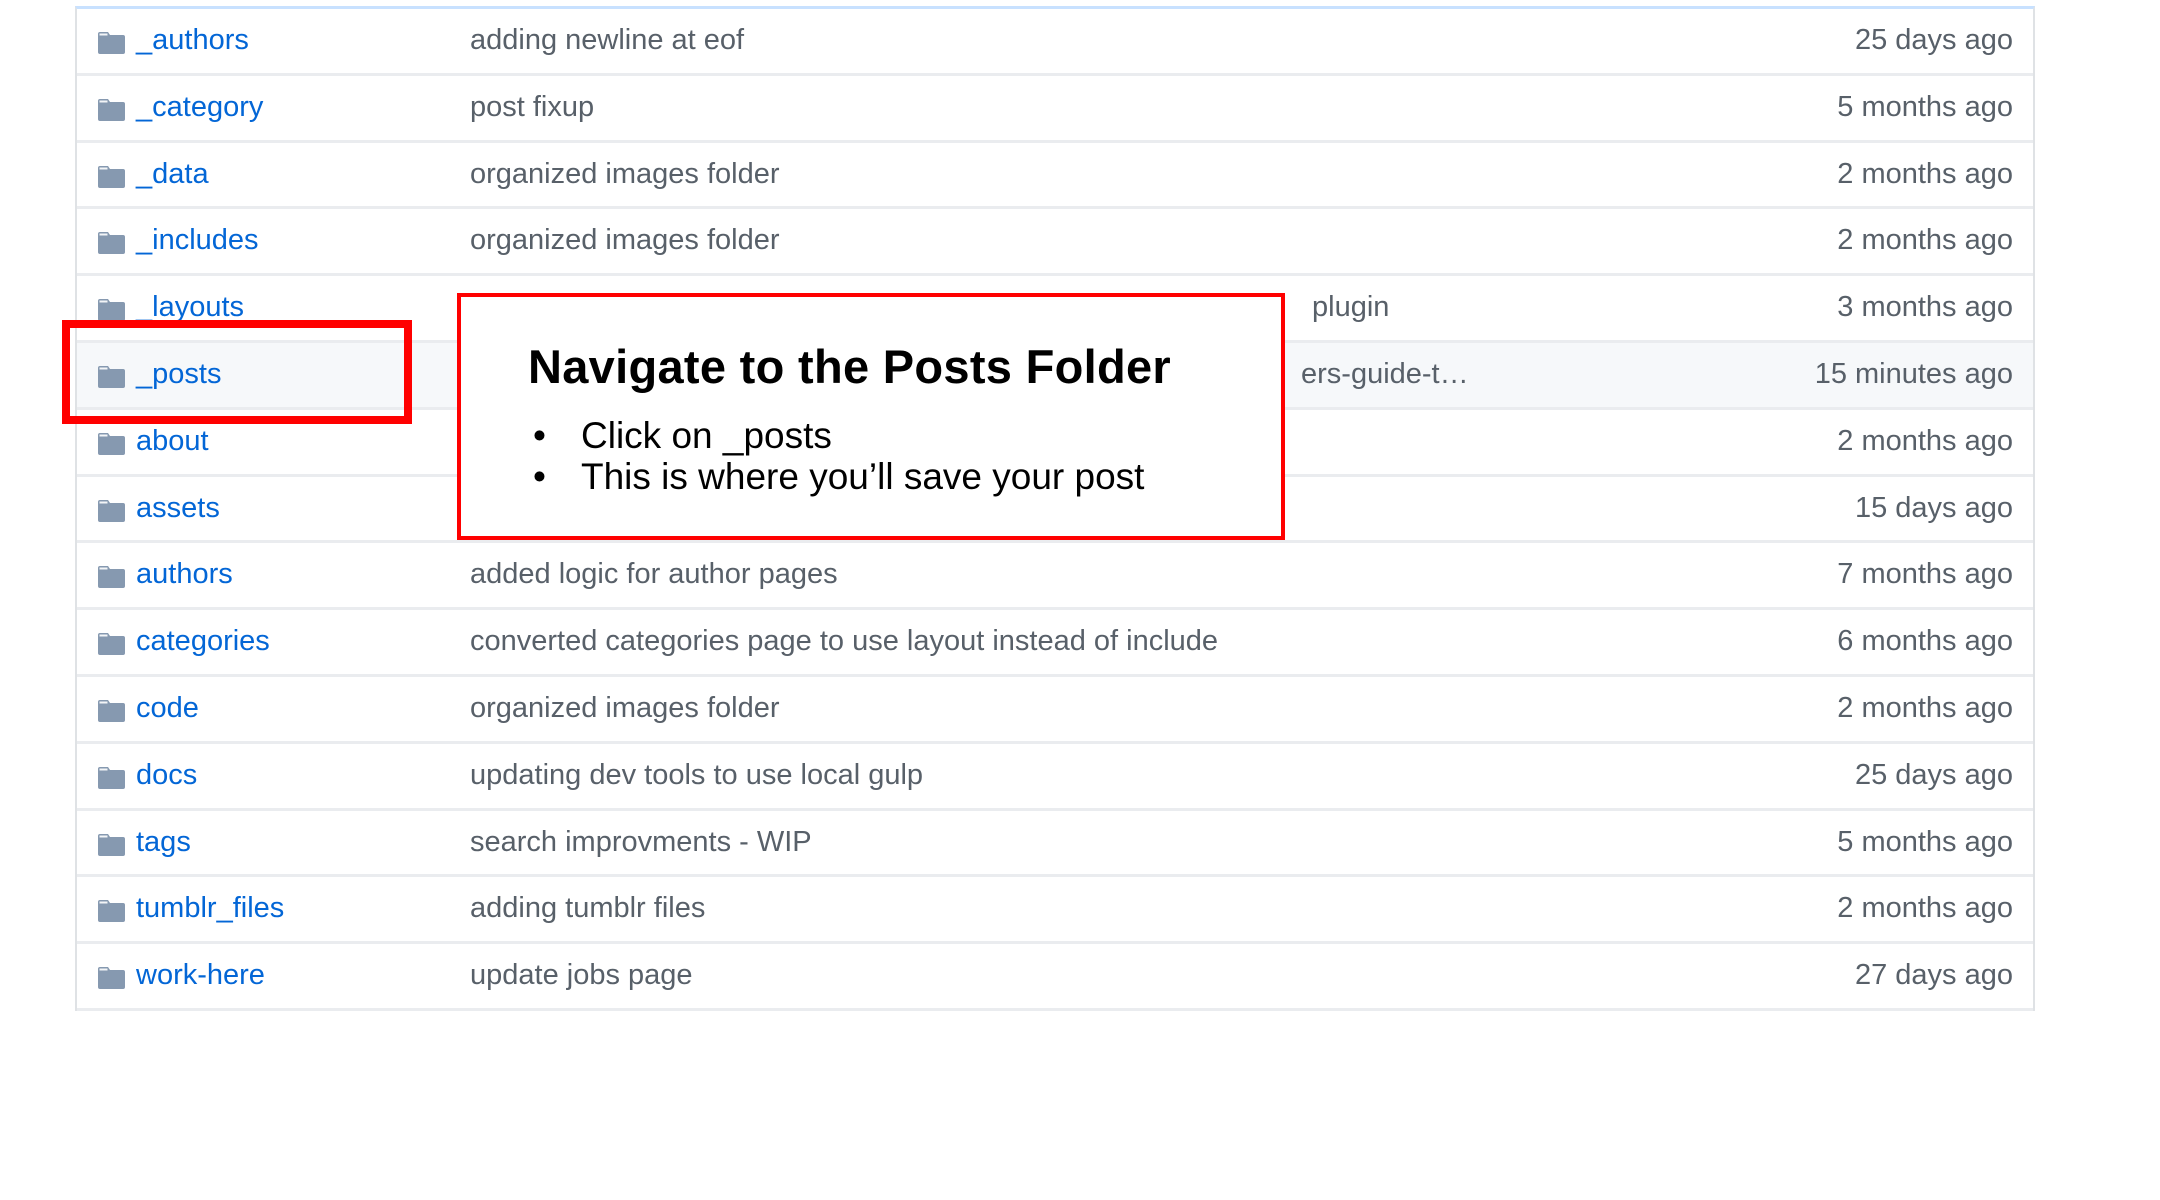 The width and height of the screenshot is (2160, 1200). Describe the element at coordinates (863, 476) in the screenshot. I see `callout-bullet-text: This is where you’ll save your post` at that location.